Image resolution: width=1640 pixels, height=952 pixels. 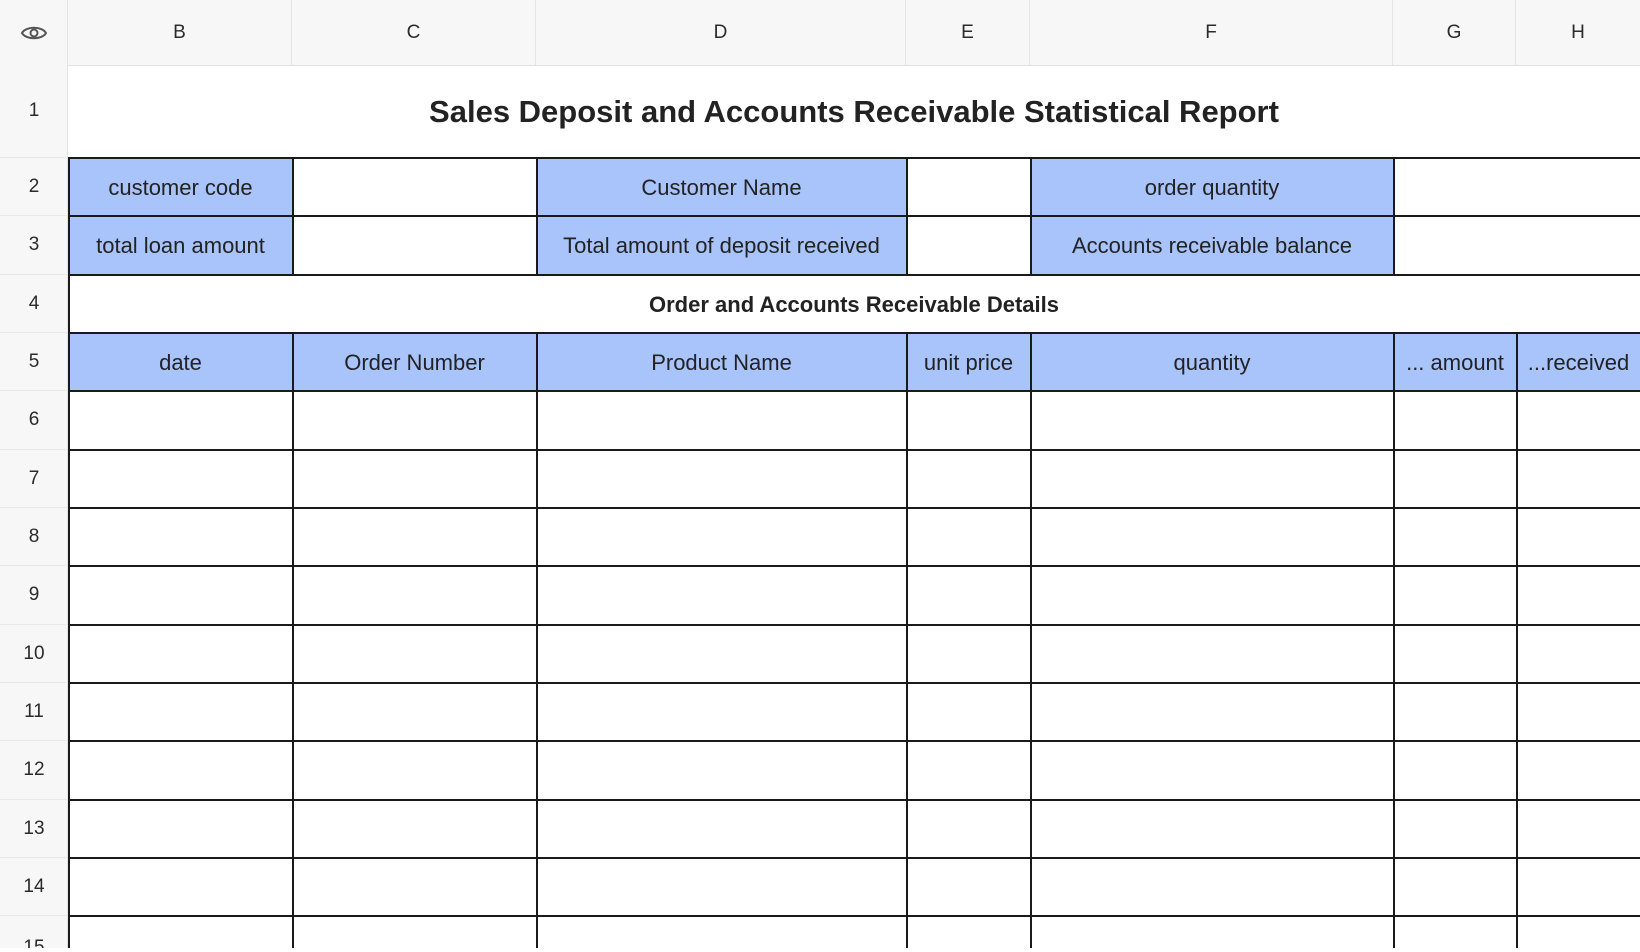 What do you see at coordinates (34, 829) in the screenshot?
I see `row-header-13: 13` at bounding box center [34, 829].